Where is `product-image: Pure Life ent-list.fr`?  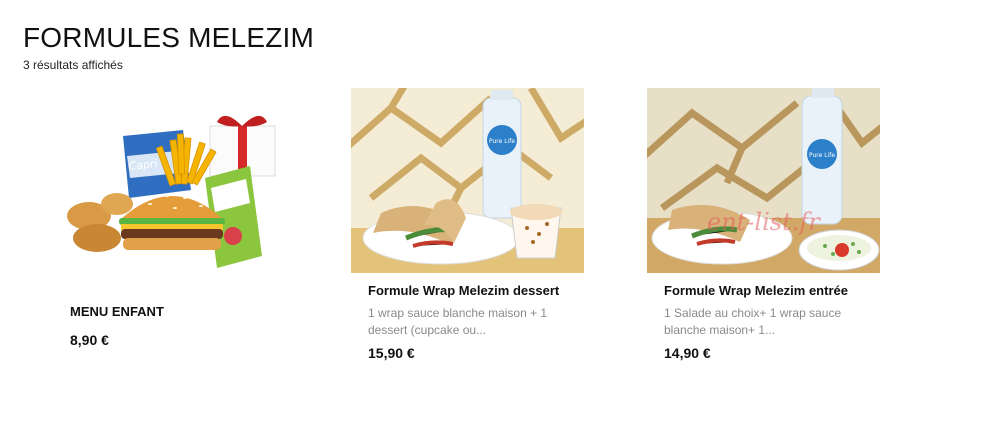
product-image: Pure Life ent-list.fr is located at coordinates (763, 180).